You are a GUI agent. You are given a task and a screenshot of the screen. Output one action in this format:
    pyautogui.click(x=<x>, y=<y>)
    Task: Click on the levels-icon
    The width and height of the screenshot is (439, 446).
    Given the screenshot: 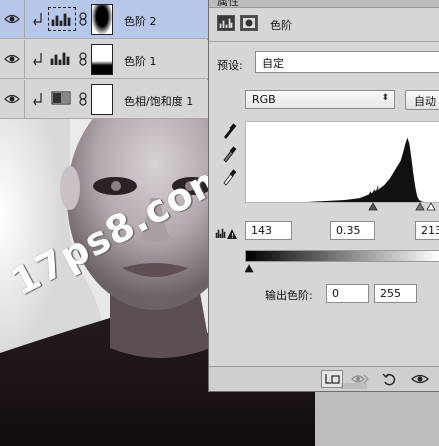 What is the action you would take?
    pyautogui.click(x=226, y=23)
    